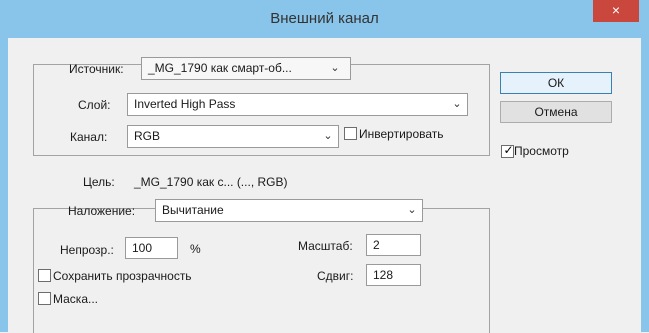 The image size is (649, 333). Describe the element at coordinates (393, 275) in the screenshot. I see `offset-input: 128` at that location.